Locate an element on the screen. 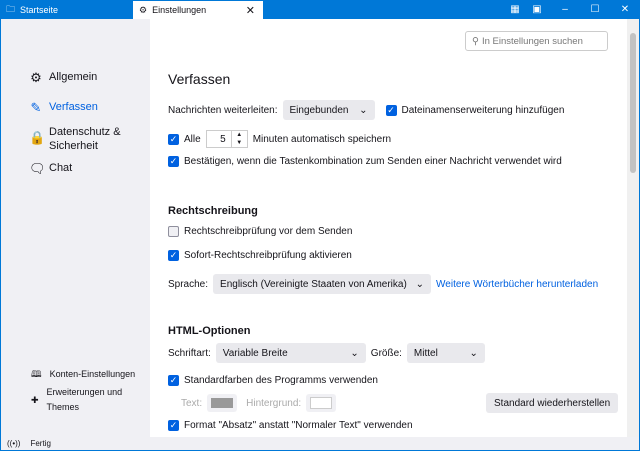  konten-einstellungen-link: 🕮 Konten-Einstellungen is located at coordinates (83, 374).